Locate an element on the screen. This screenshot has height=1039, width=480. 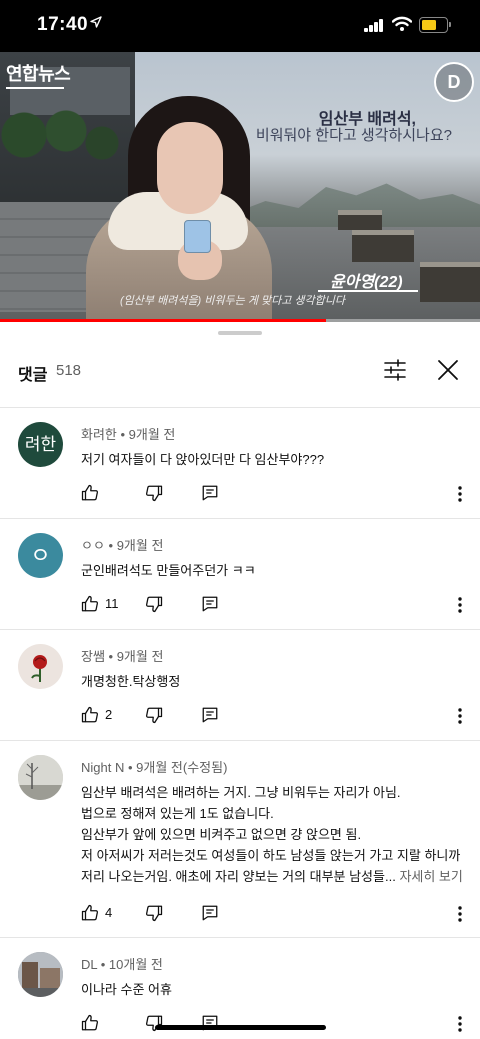
speaker-name-caption: 윤아영(22) is located at coordinates (368, 280).